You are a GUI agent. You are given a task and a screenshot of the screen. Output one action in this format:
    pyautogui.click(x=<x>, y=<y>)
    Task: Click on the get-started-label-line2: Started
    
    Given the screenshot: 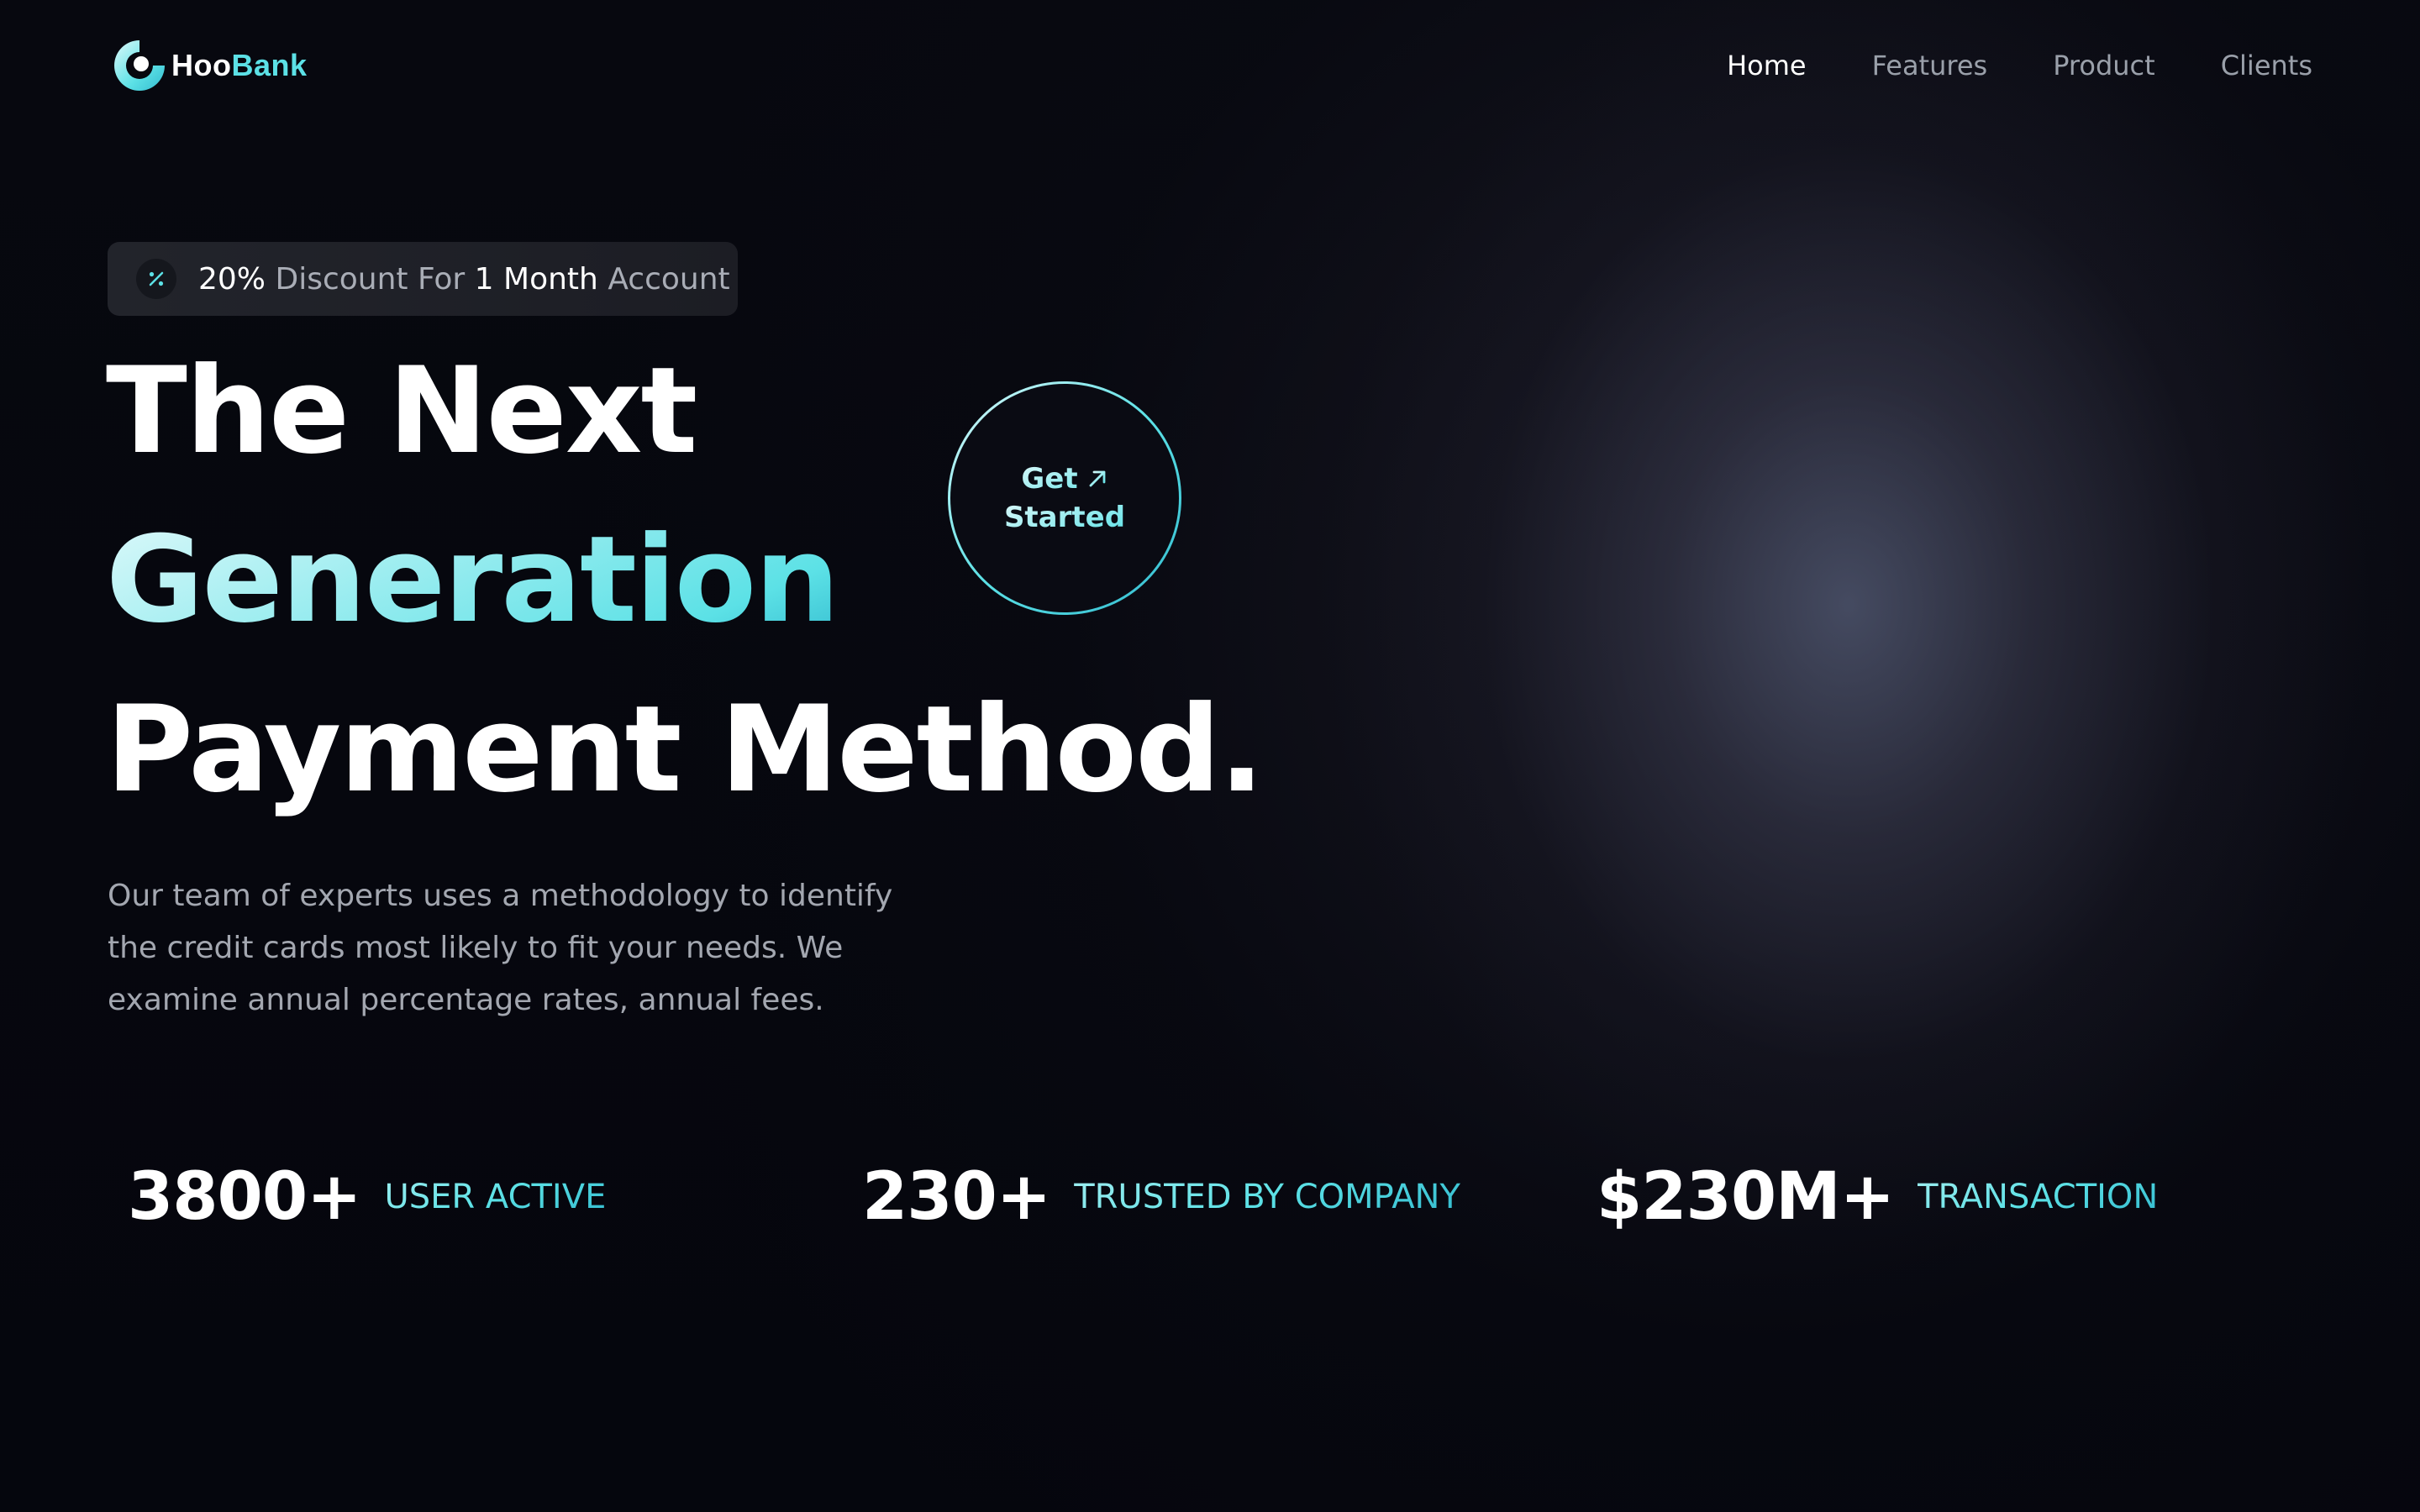 What is the action you would take?
    pyautogui.click(x=1064, y=517)
    